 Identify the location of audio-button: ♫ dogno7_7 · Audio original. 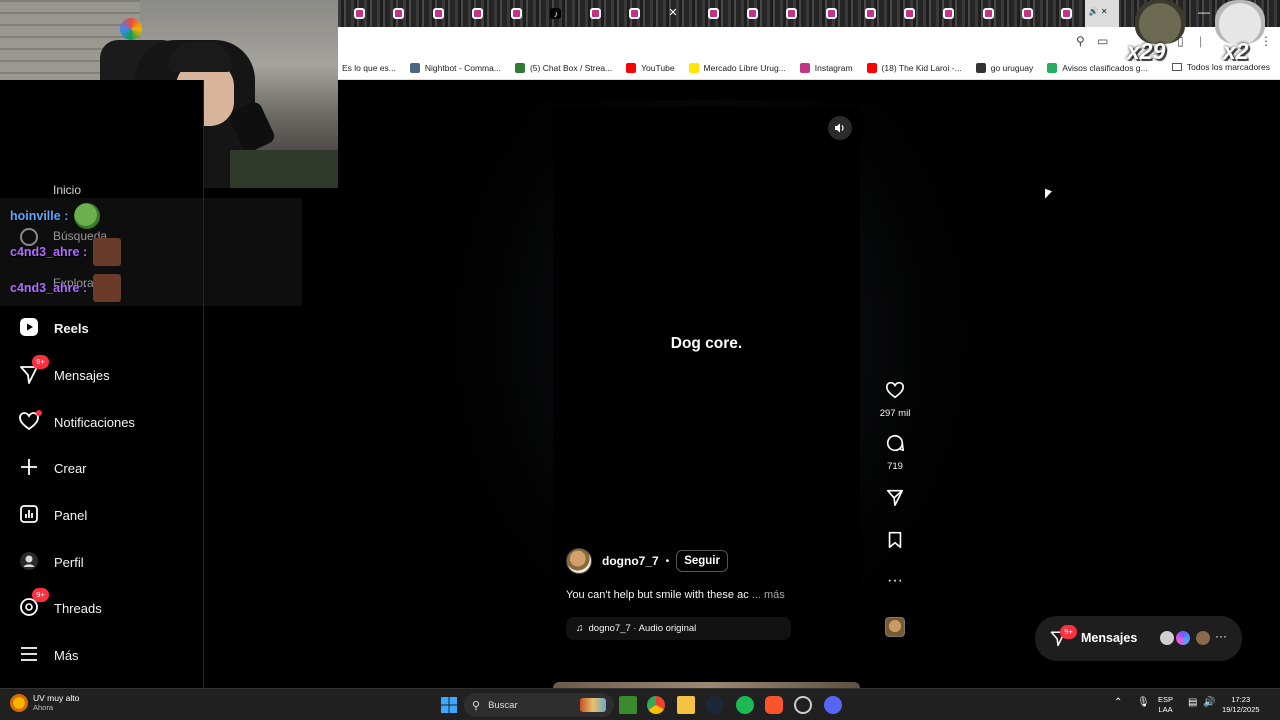
(678, 628).